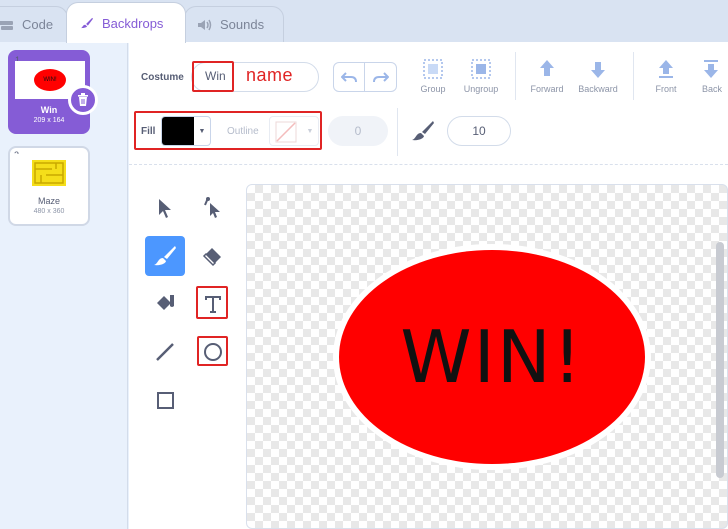 Image resolution: width=728 pixels, height=529 pixels. Describe the element at coordinates (666, 69) in the screenshot. I see `bring-to-front-icon` at that location.